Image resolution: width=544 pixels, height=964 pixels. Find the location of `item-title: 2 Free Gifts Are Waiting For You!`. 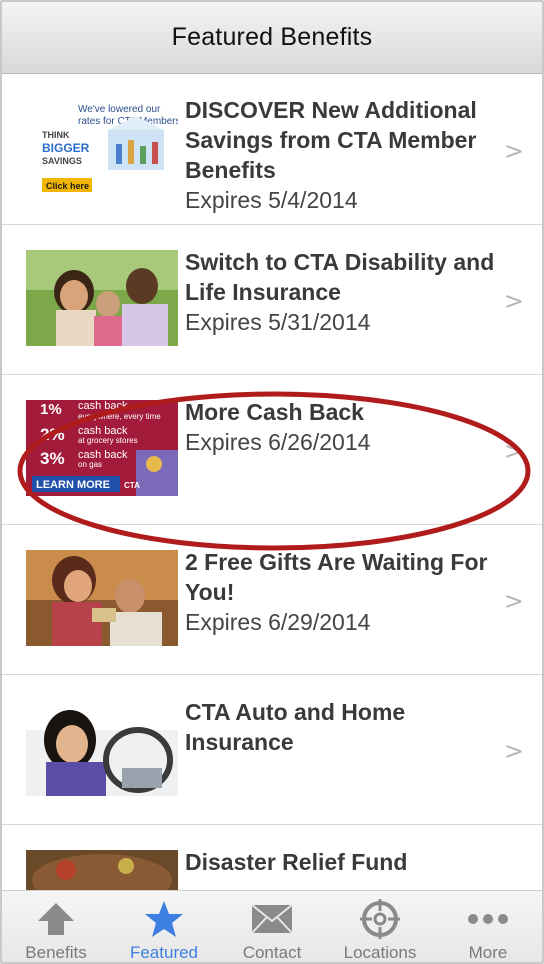

item-title: 2 Free Gifts Are Waiting For You! is located at coordinates (336, 577).